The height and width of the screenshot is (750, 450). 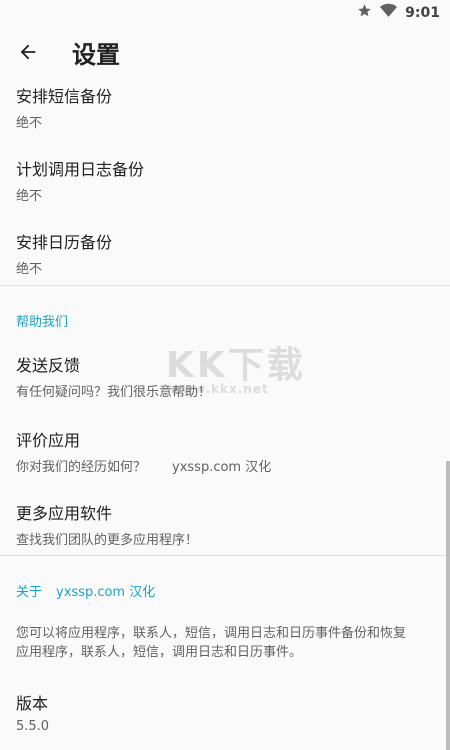 I want to click on category-about-label: 关于, so click(x=29, y=592).